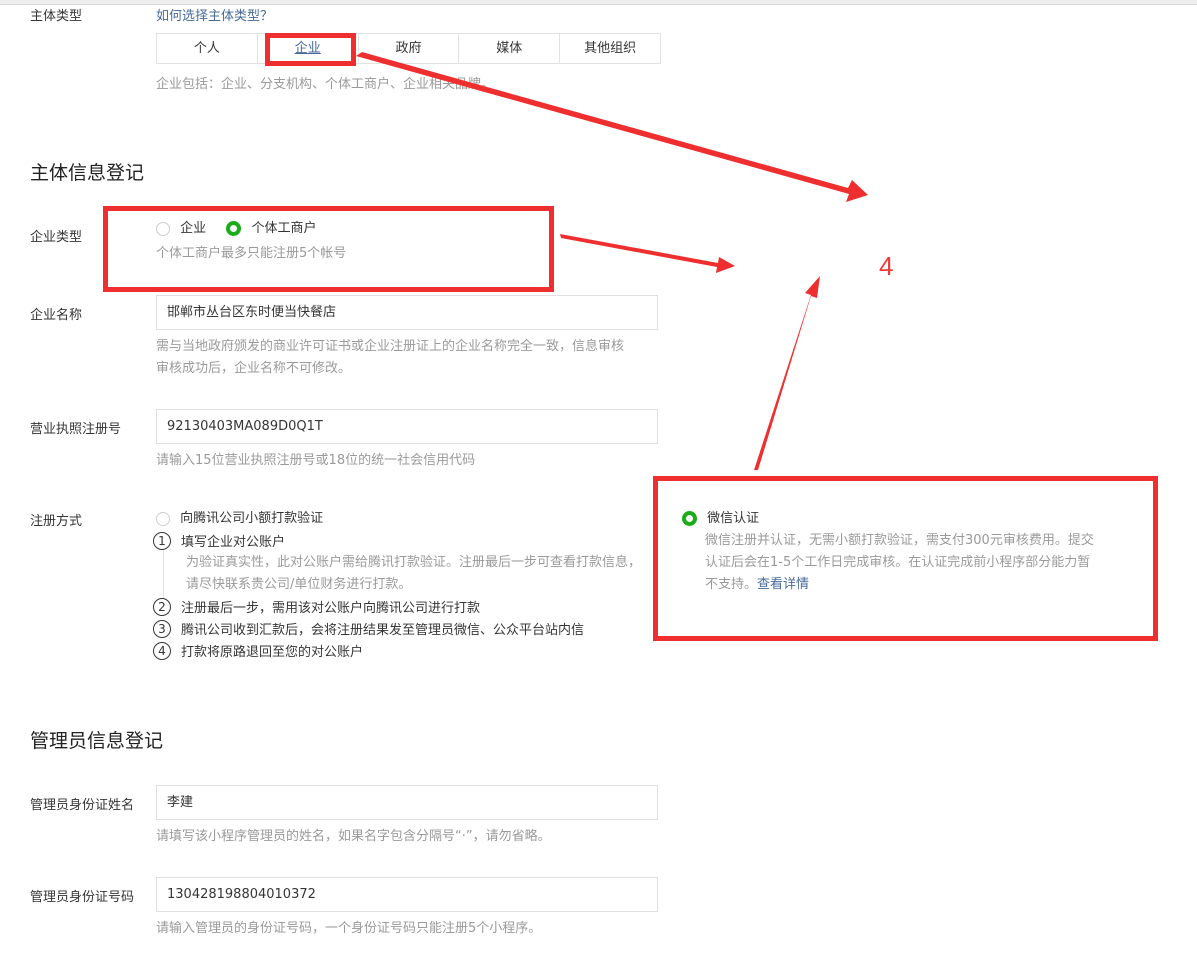 The image size is (1197, 954). What do you see at coordinates (647, 253) in the screenshot?
I see `arrow-to-annotation-middle` at bounding box center [647, 253].